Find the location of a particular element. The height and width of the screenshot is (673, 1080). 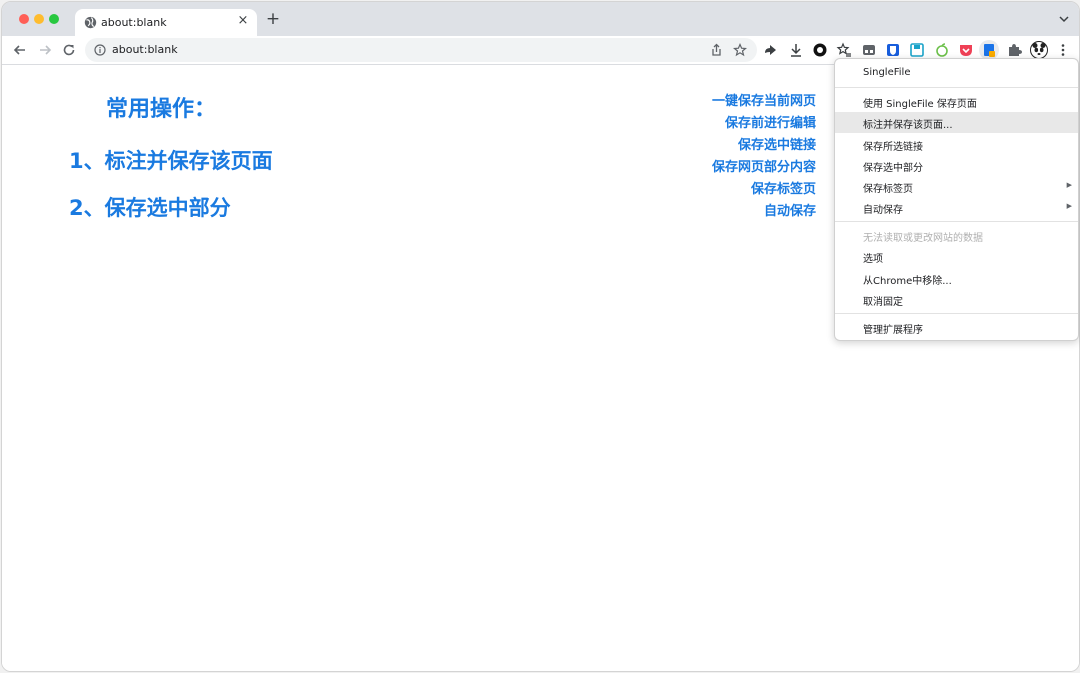

star-icon is located at coordinates (740, 50).